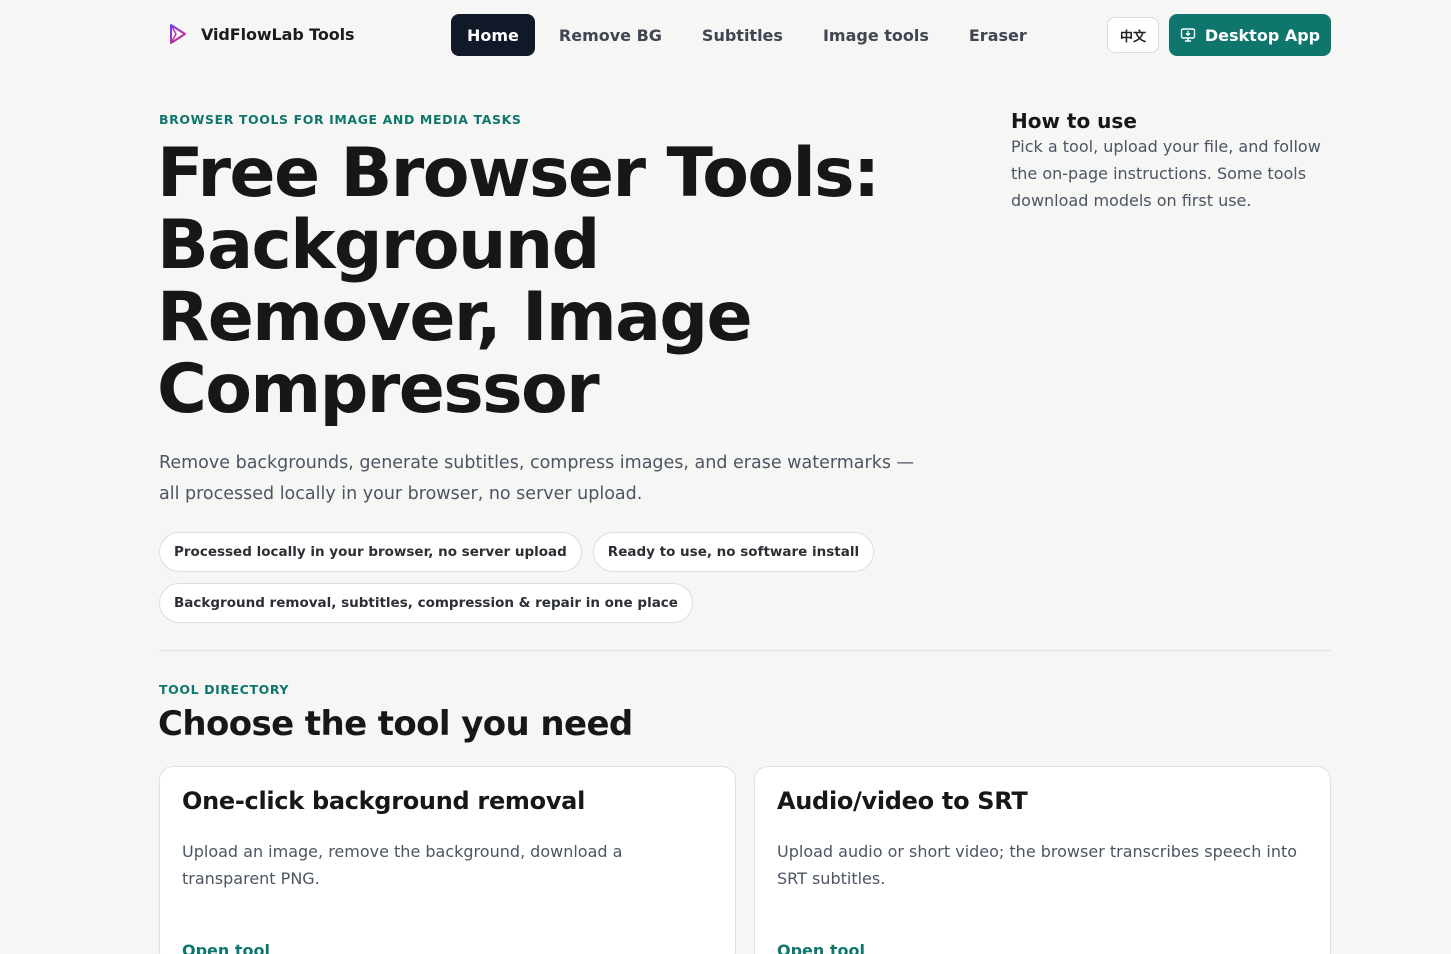 The height and width of the screenshot is (954, 1451). I want to click on nav-subtitles: Subtitles, so click(742, 35).